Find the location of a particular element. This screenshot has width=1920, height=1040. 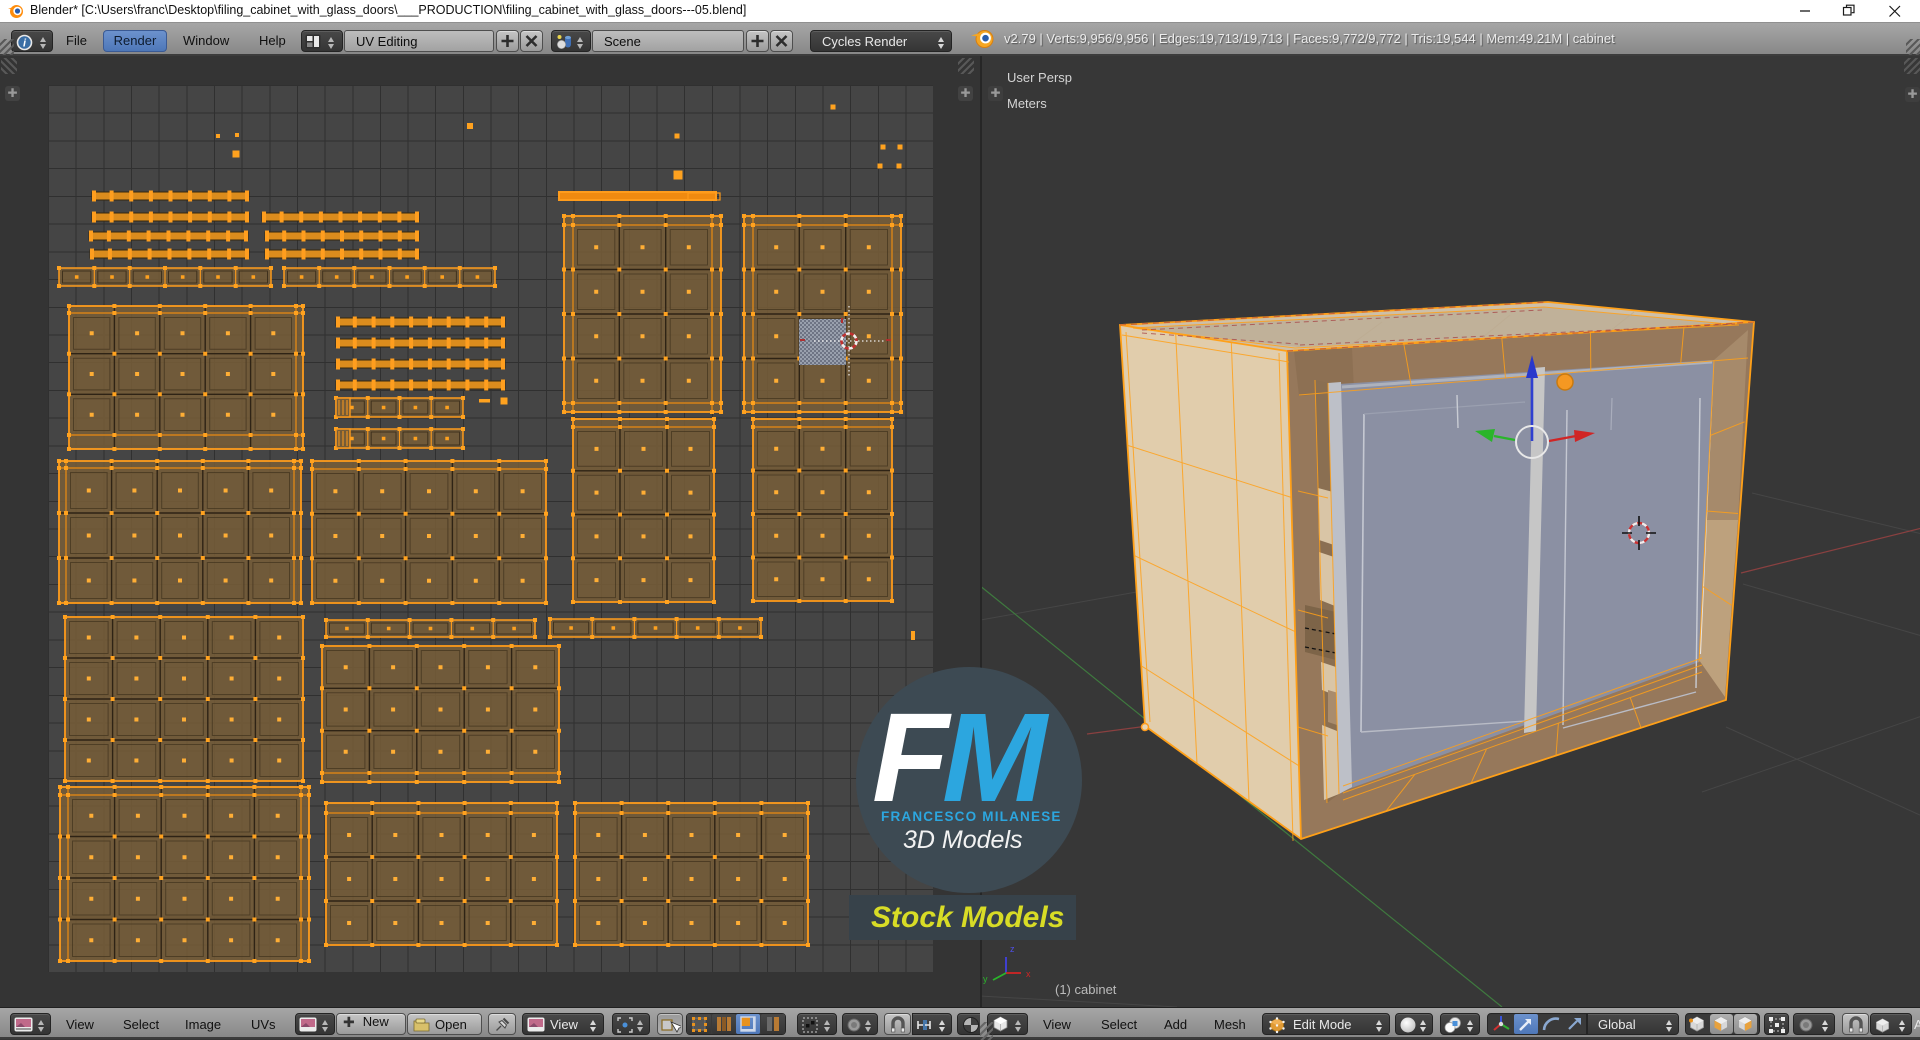

svg-text: x is located at coordinates (1028, 974).